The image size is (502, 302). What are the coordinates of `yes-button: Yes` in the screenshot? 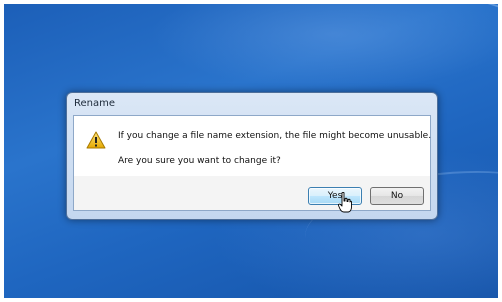 It's located at (335, 196).